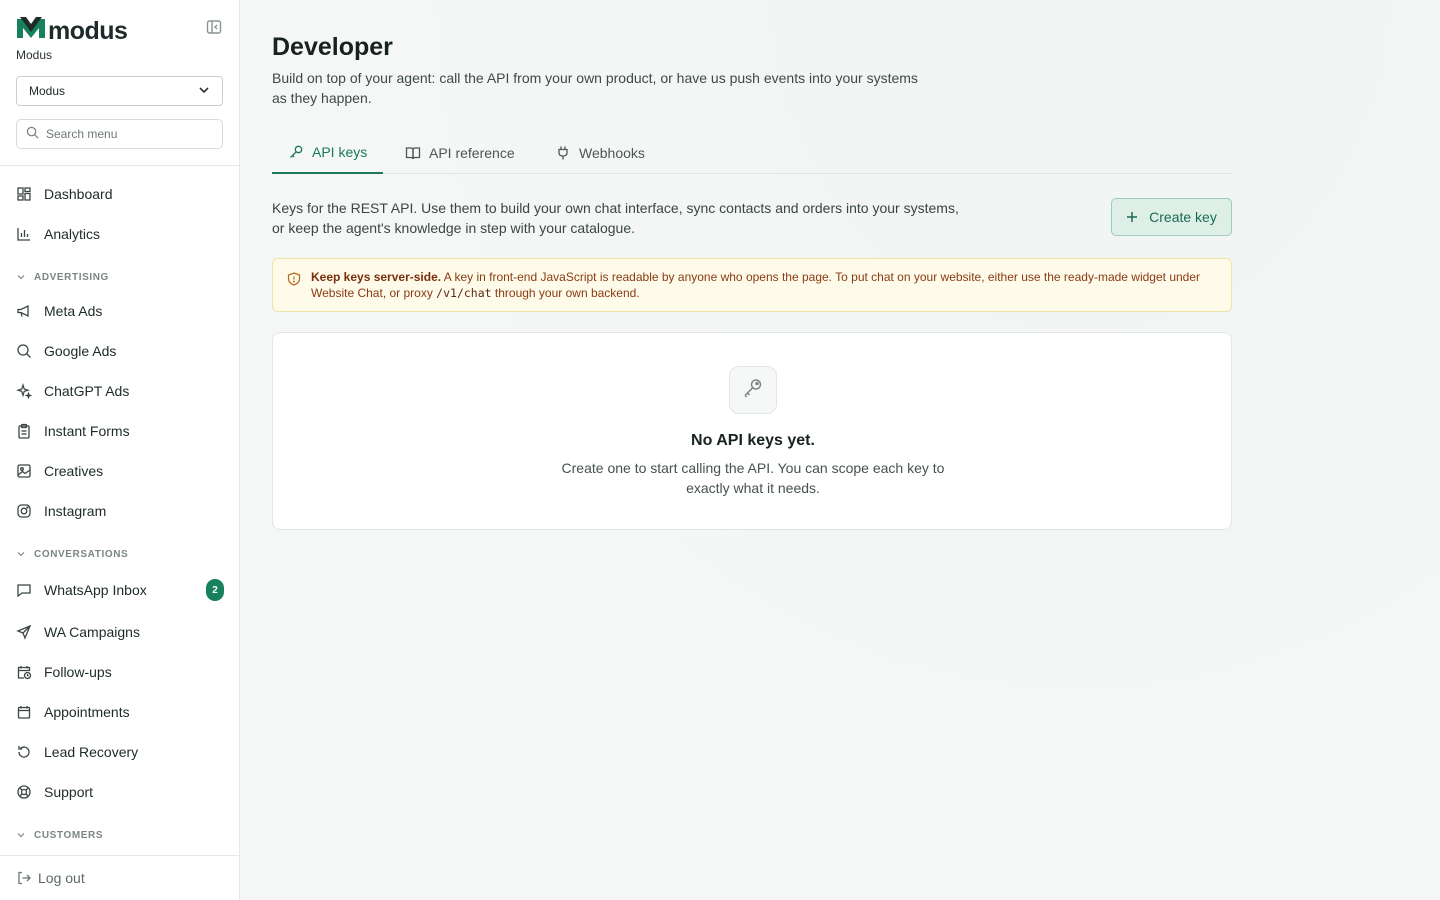 The width and height of the screenshot is (1440, 900). I want to click on sparkles-icon, so click(24, 391).